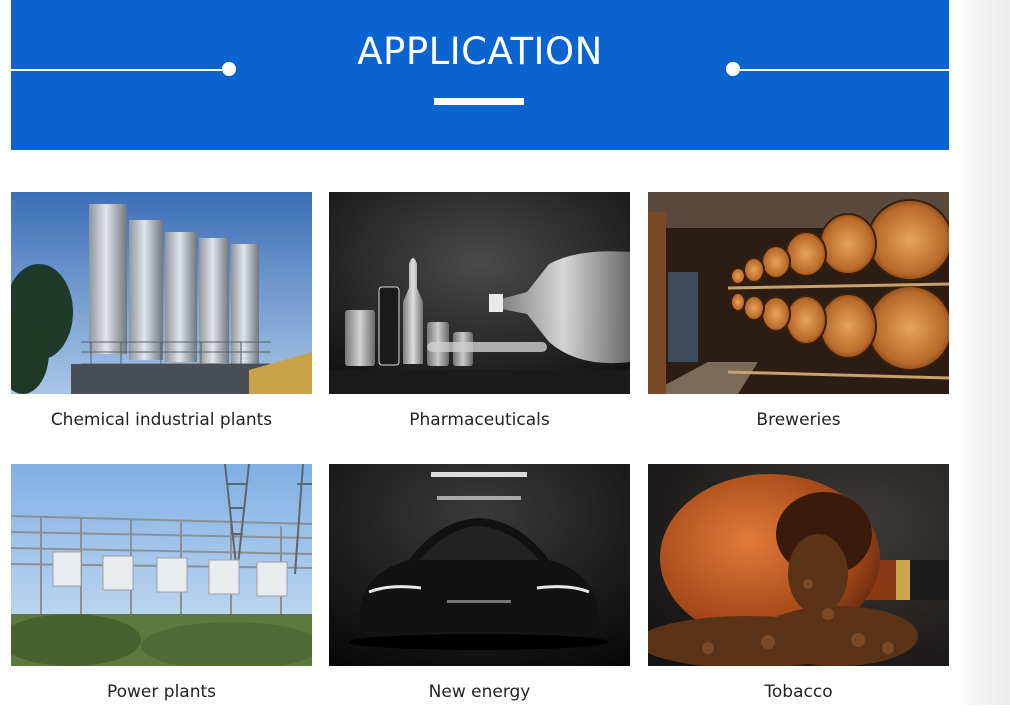 This screenshot has width=1010, height=718. Describe the element at coordinates (480, 51) in the screenshot. I see `page-title: APPLICATION` at that location.